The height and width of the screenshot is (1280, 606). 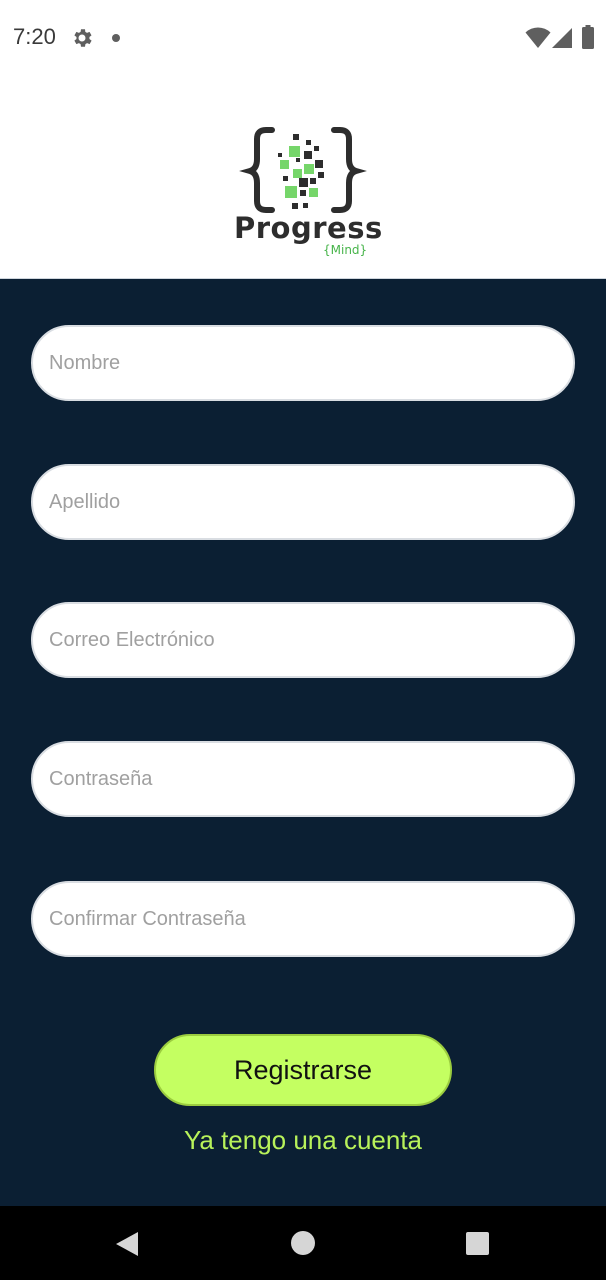 What do you see at coordinates (588, 37) in the screenshot?
I see `battery-icon` at bounding box center [588, 37].